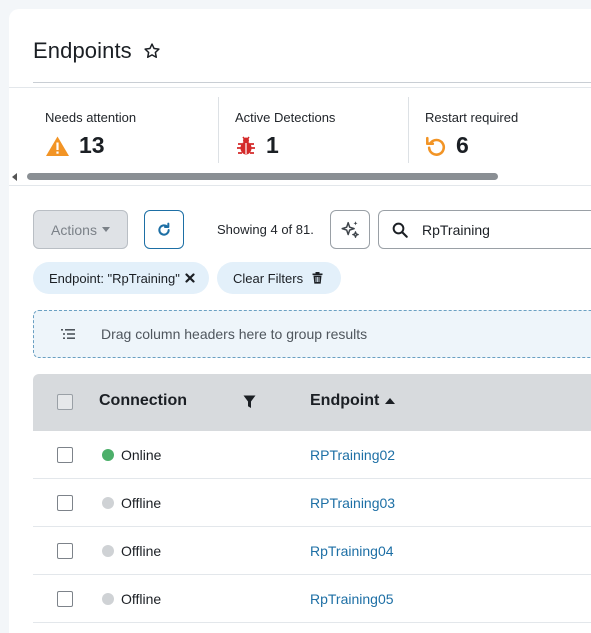 The width and height of the screenshot is (591, 633). What do you see at coordinates (352, 551) in the screenshot?
I see `endpoint-link: RpTraining04` at bounding box center [352, 551].